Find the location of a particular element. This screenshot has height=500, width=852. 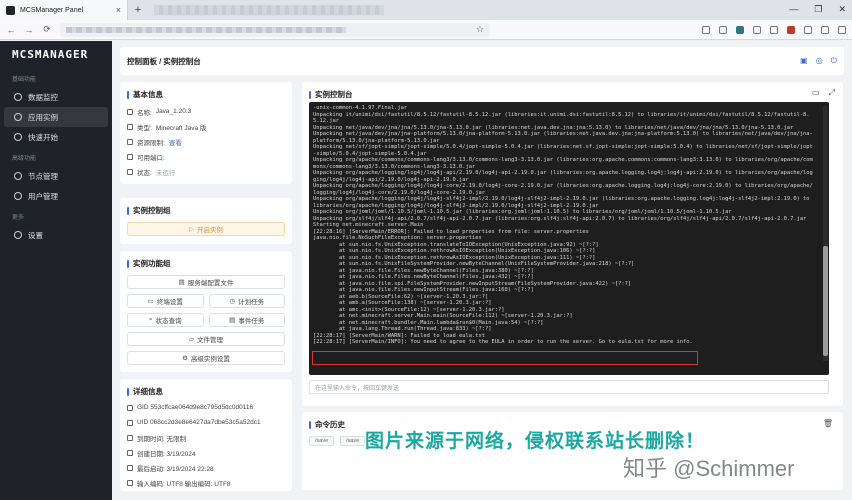

gear-icon is located at coordinates (18, 235).